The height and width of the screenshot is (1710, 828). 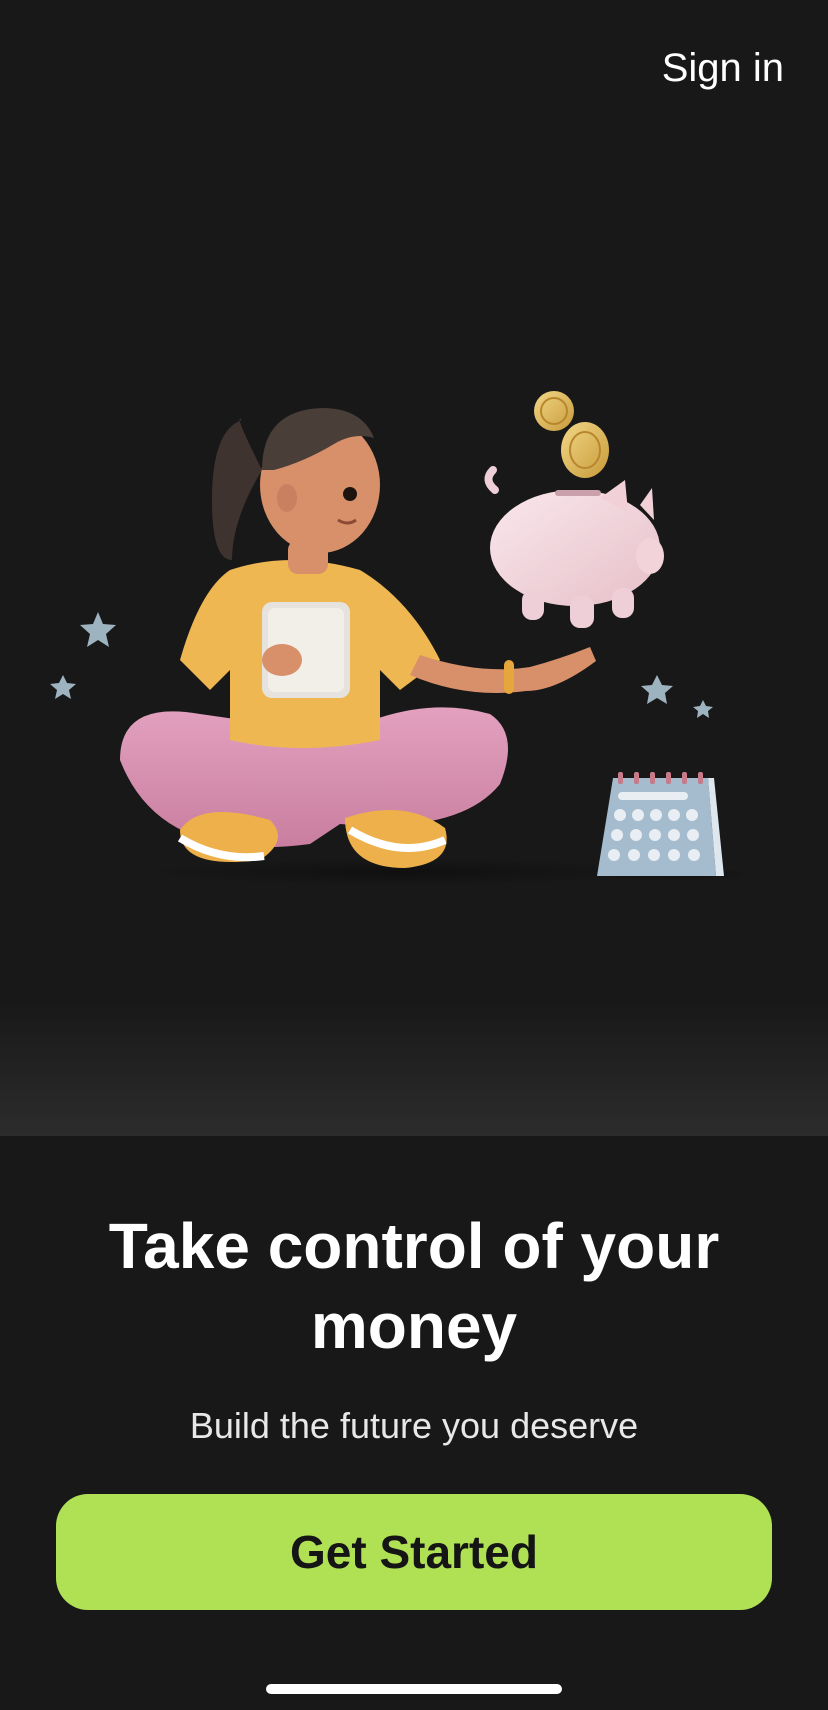 I want to click on calendar-icon, so click(x=660, y=824).